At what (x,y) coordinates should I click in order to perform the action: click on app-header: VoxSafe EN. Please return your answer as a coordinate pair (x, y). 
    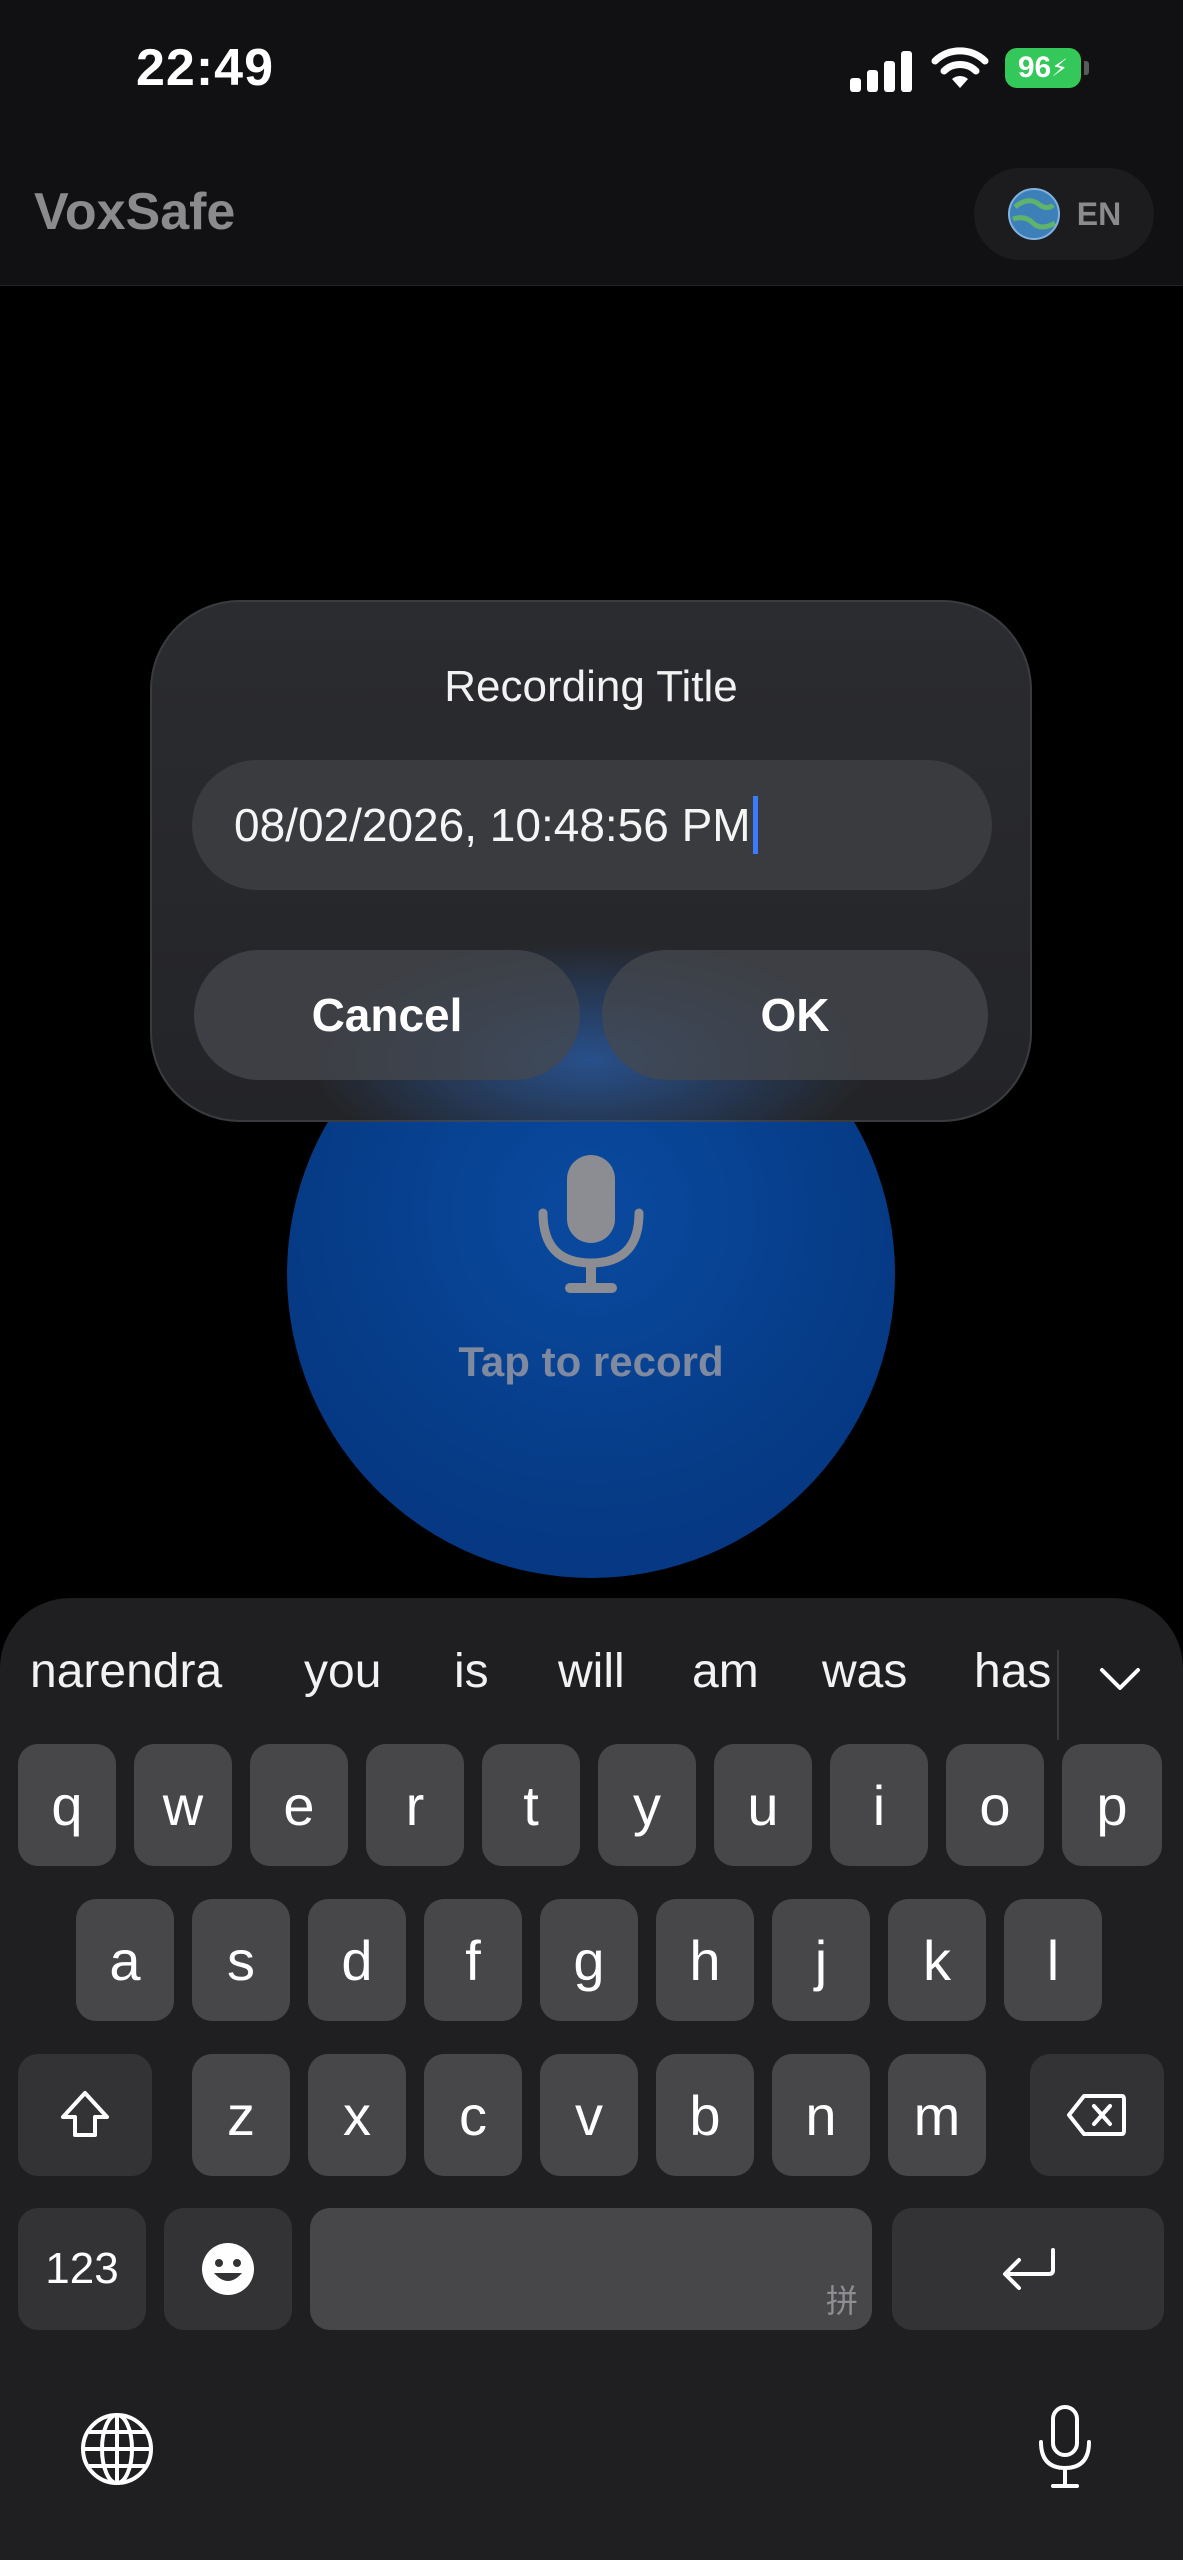
    Looking at the image, I should click on (591, 213).